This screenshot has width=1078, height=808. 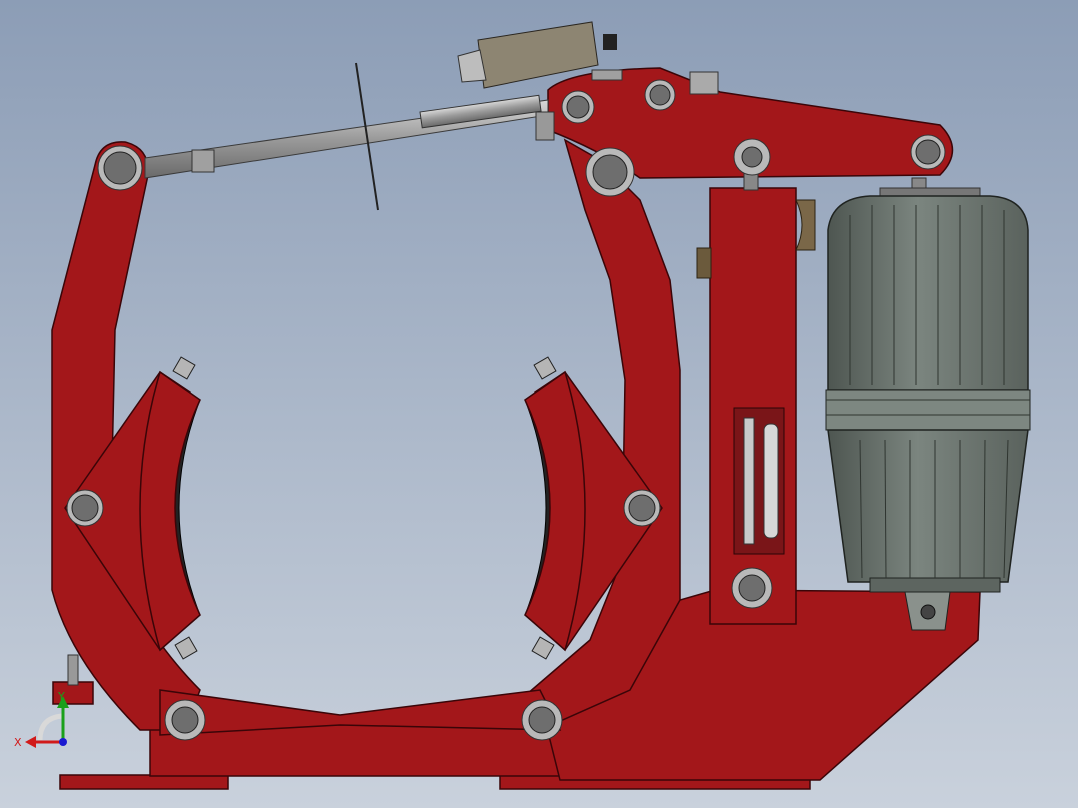 What do you see at coordinates (185, 720) in the screenshot?
I see `pin-base-left` at bounding box center [185, 720].